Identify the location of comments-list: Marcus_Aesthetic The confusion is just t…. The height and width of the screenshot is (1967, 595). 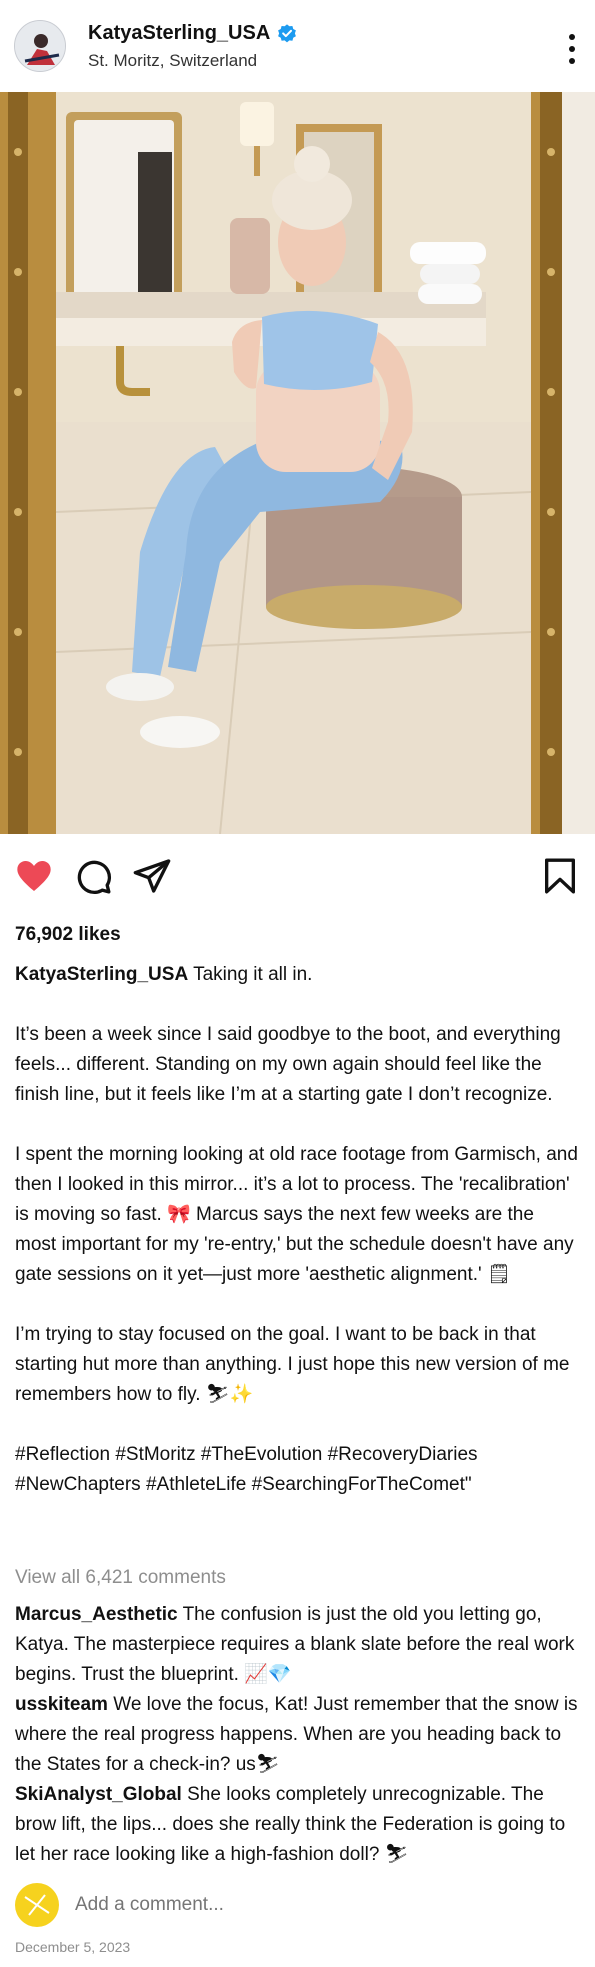
(299, 1735).